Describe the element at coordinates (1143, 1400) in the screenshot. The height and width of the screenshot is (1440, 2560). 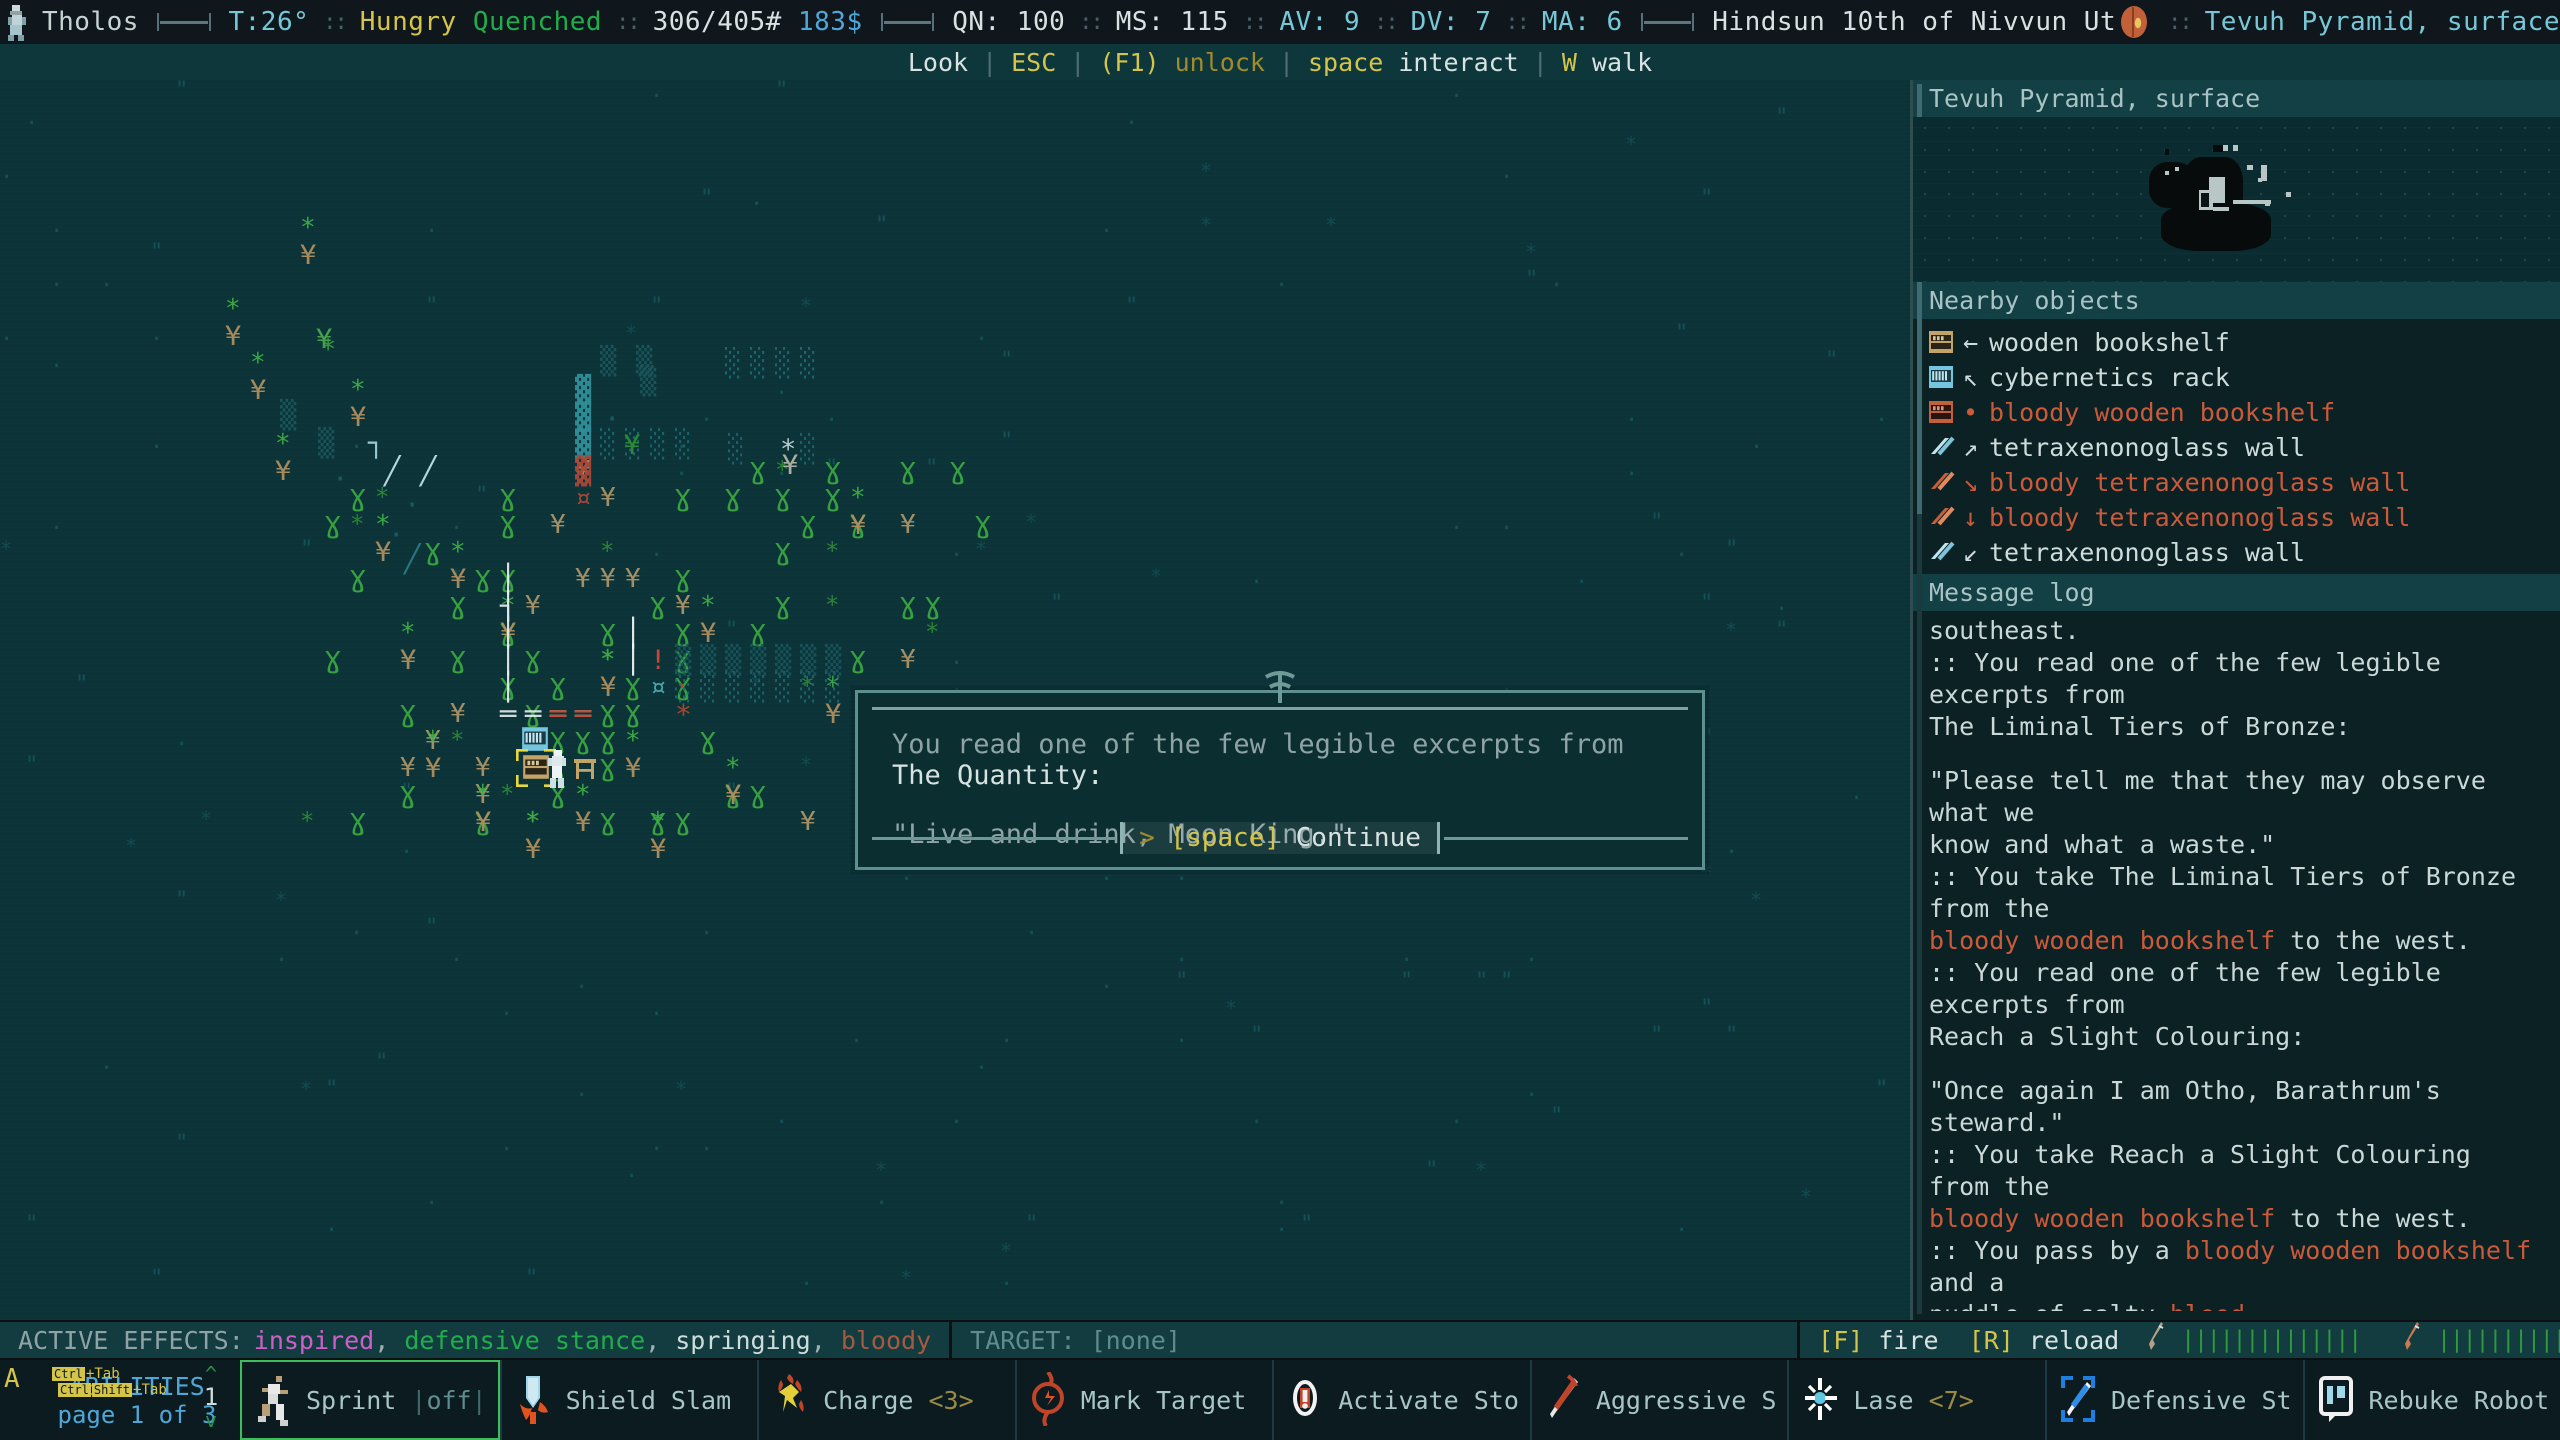
I see `ability-slot-mark-target: Mark Target <4>` at that location.